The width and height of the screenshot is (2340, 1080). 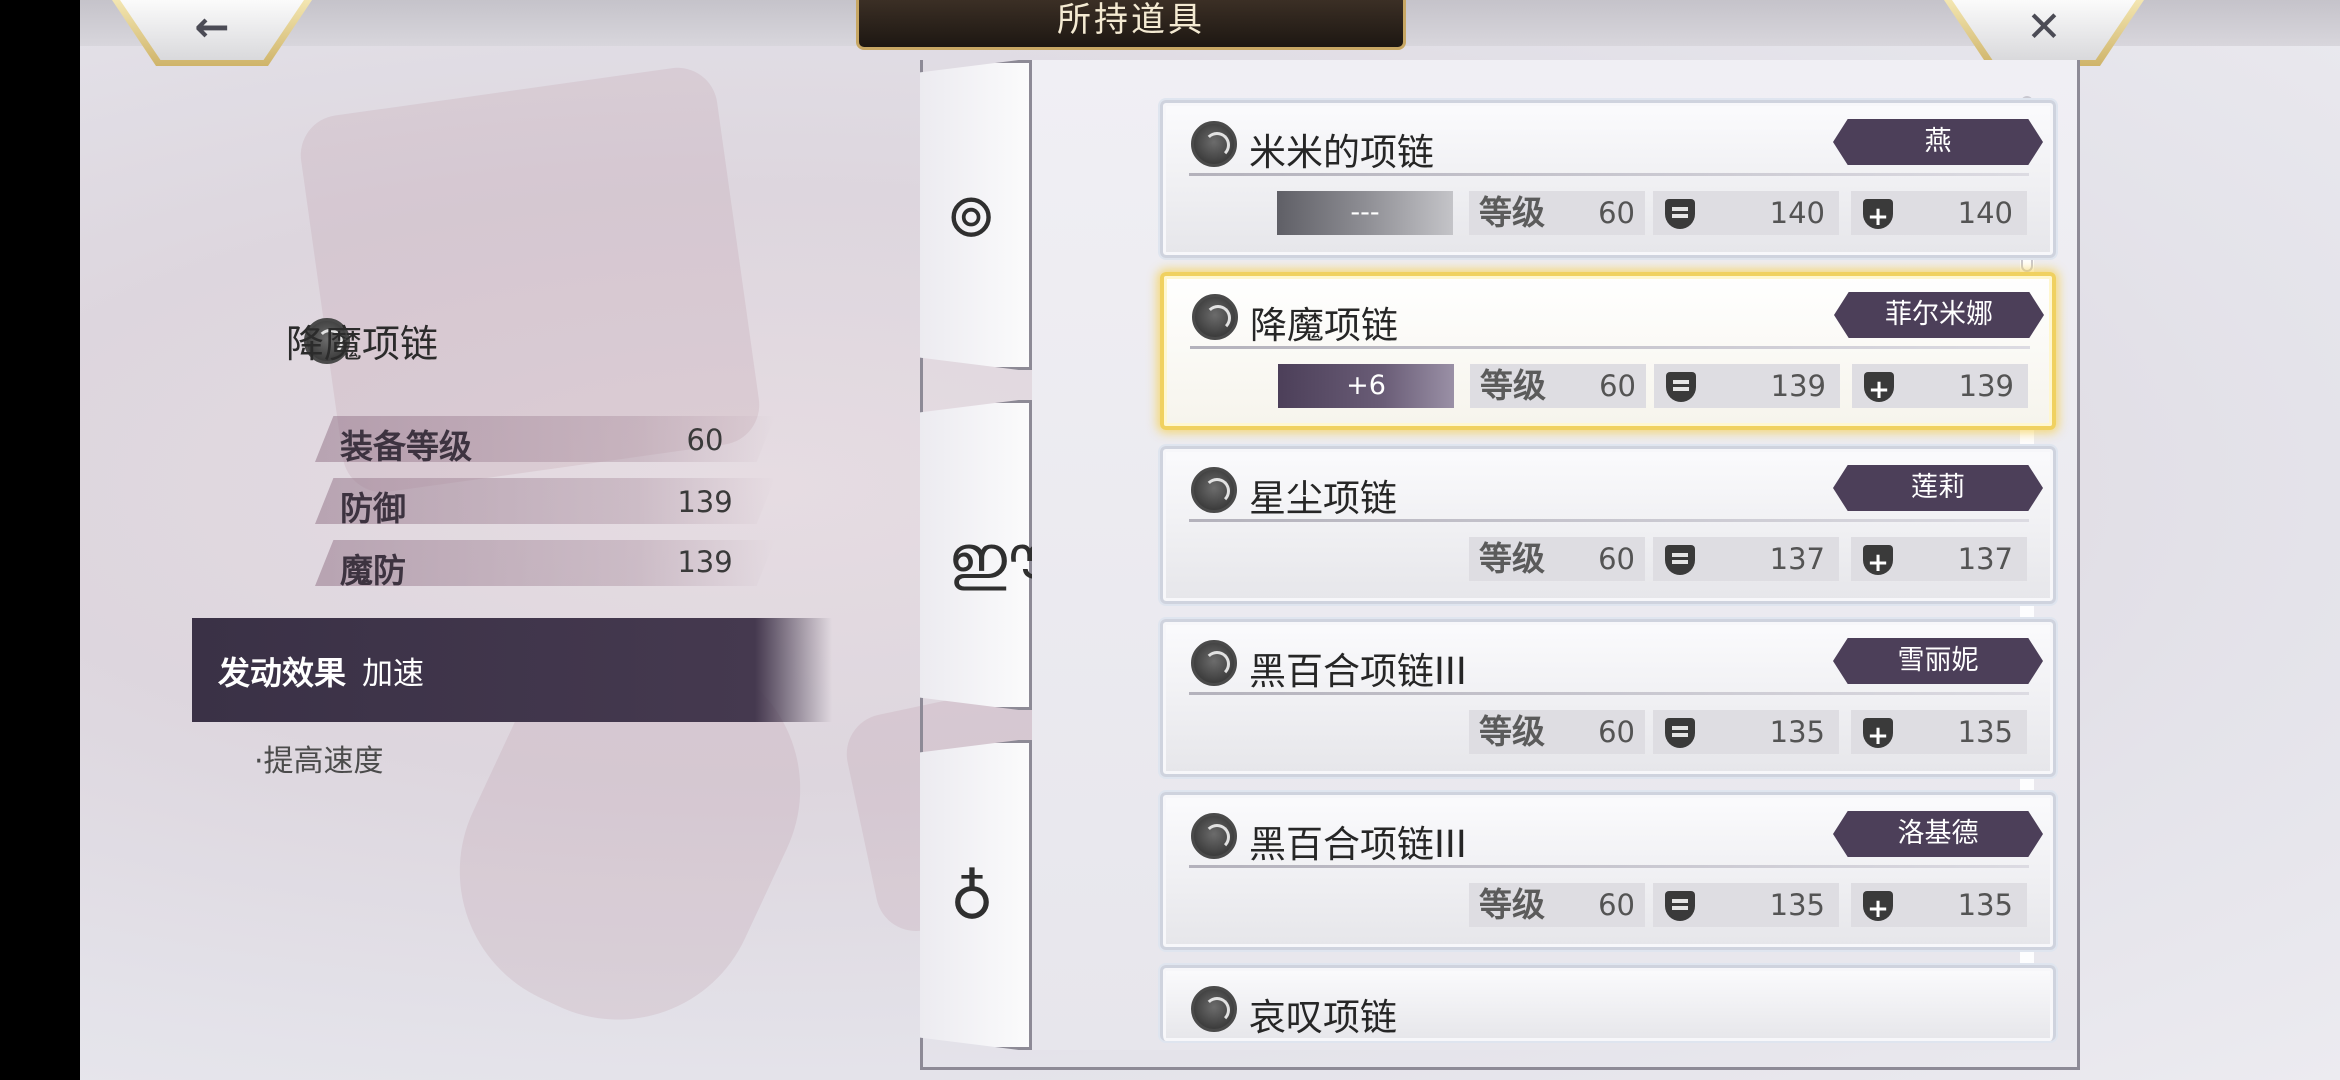 I want to click on item-name: 米米的项链, so click(x=1341, y=152).